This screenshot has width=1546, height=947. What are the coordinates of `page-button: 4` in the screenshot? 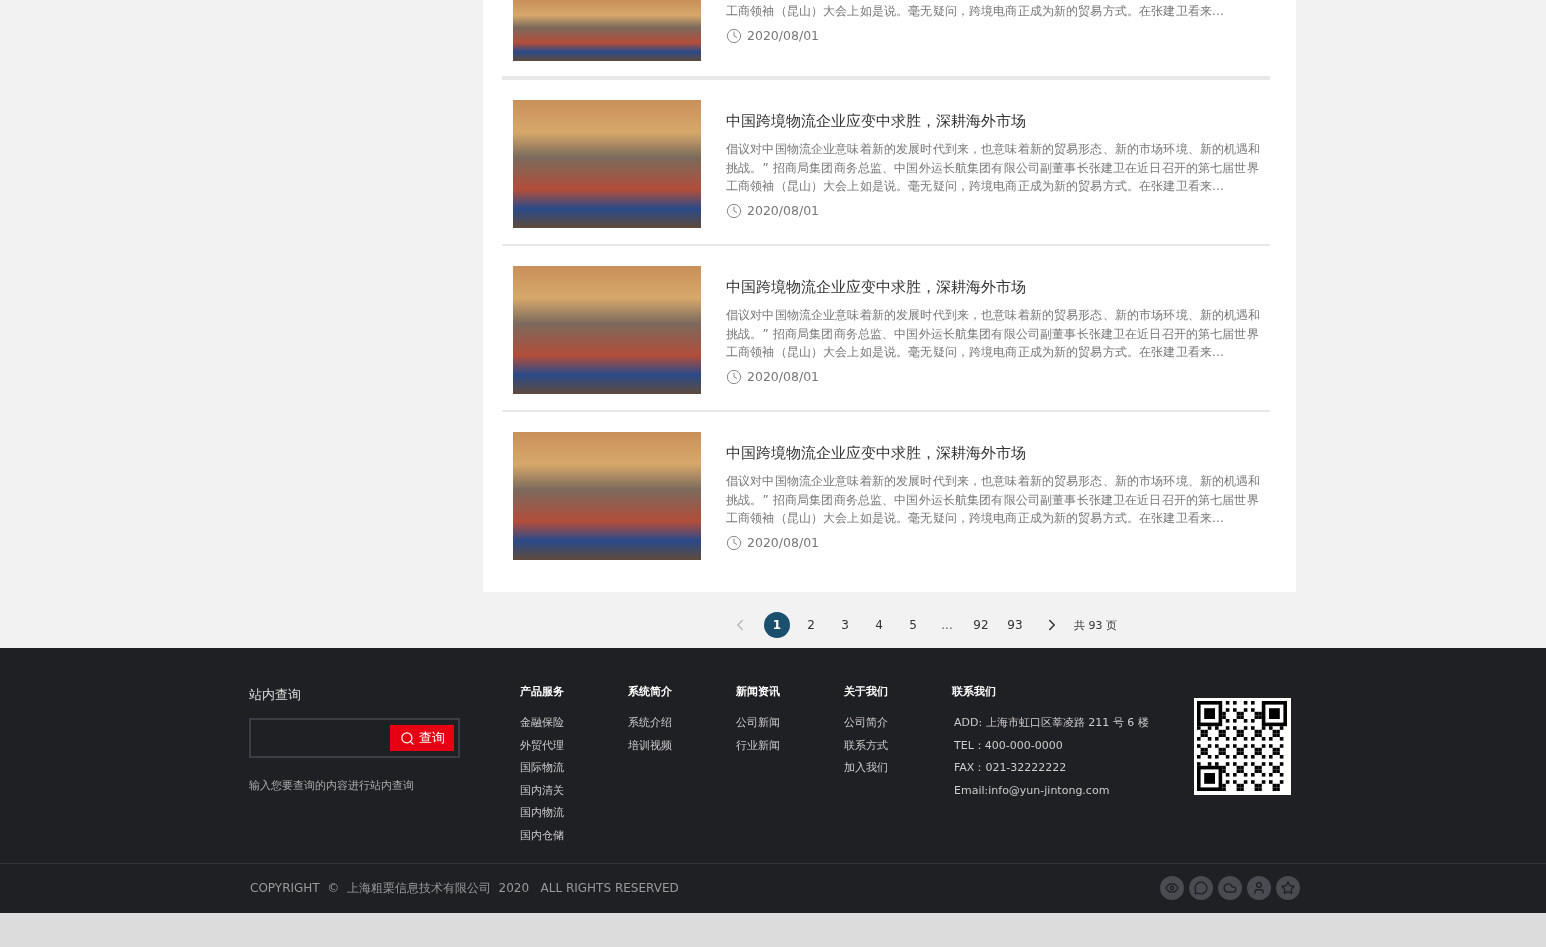 It's located at (879, 625).